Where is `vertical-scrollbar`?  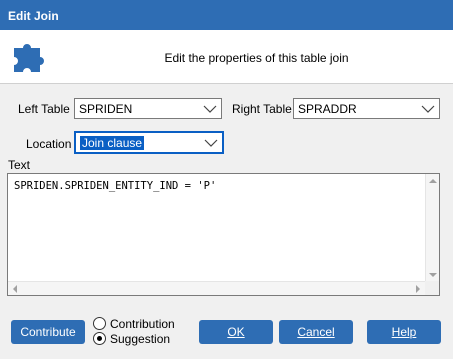
vertical-scrollbar is located at coordinates (432, 228).